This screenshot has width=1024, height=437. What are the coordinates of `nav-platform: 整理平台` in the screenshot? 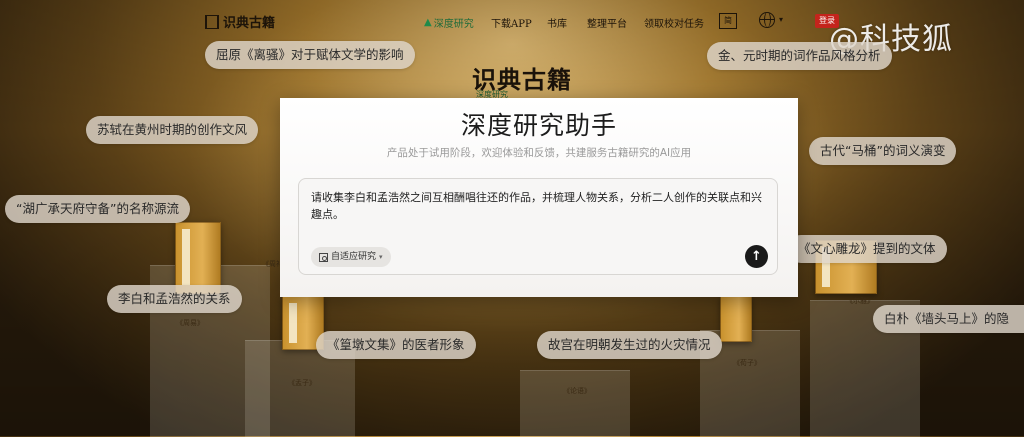 It's located at (607, 22).